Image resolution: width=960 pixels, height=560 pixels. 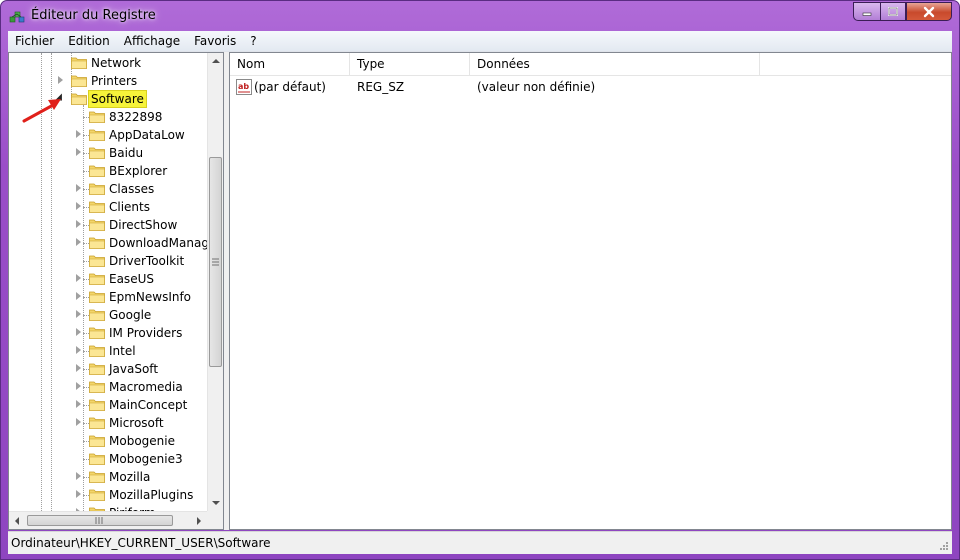 What do you see at coordinates (108, 387) in the screenshot?
I see `tree-item-macromedia: Macromedia` at bounding box center [108, 387].